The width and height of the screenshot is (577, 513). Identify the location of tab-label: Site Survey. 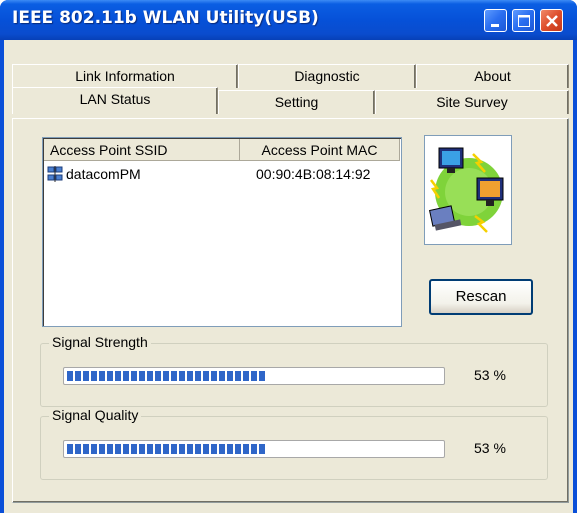
(472, 102).